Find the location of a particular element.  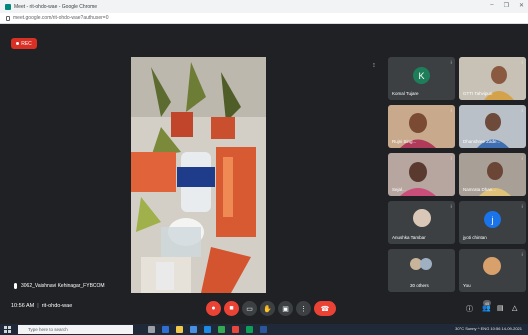

meeting-code: rit-ohdo-wae is located at coordinates (57, 306).